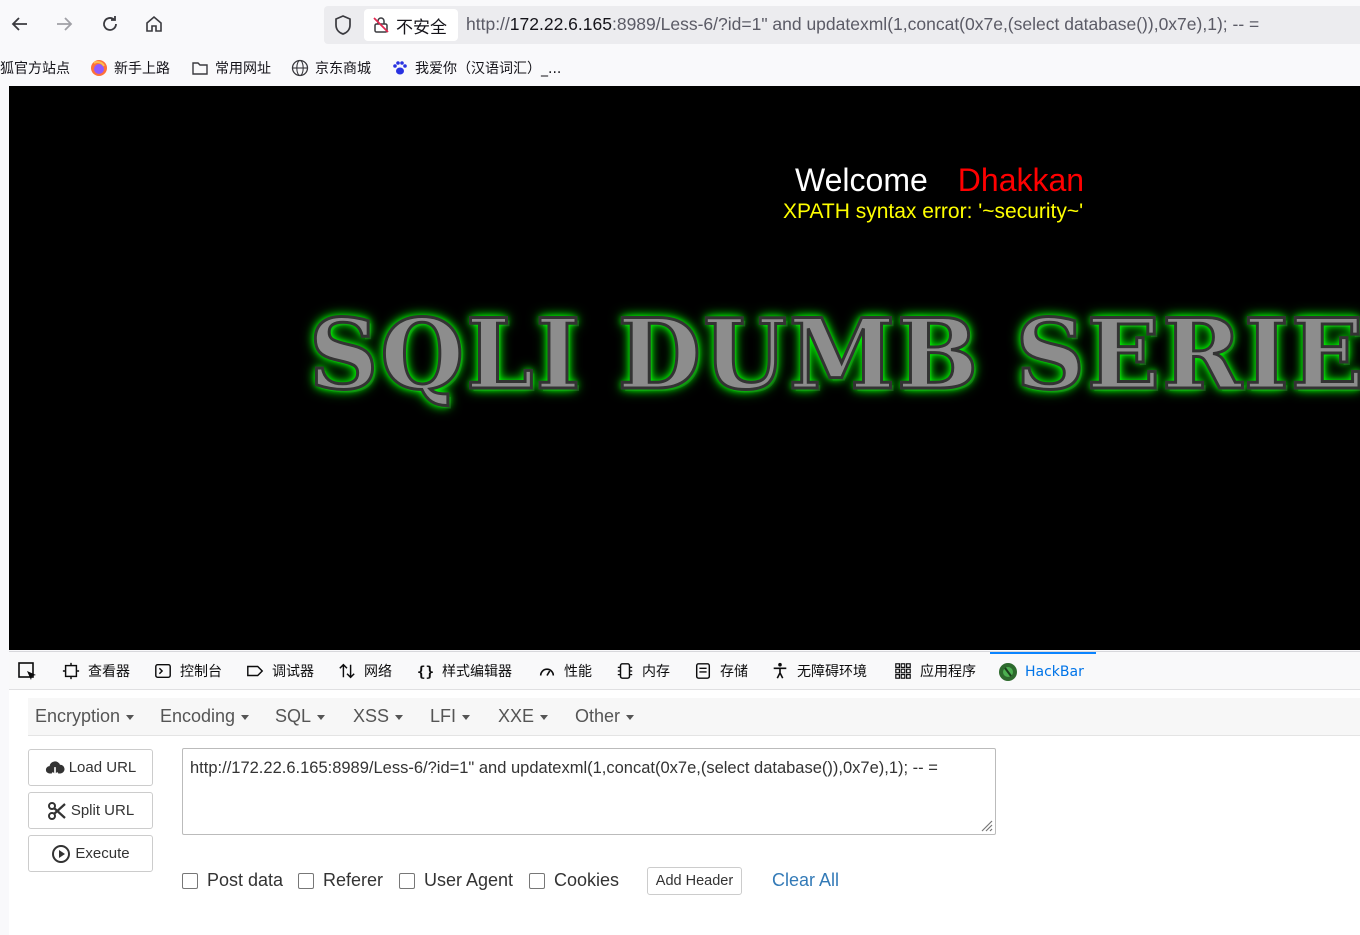 The width and height of the screenshot is (1360, 935). I want to click on url-prefix: http://, so click(488, 24).